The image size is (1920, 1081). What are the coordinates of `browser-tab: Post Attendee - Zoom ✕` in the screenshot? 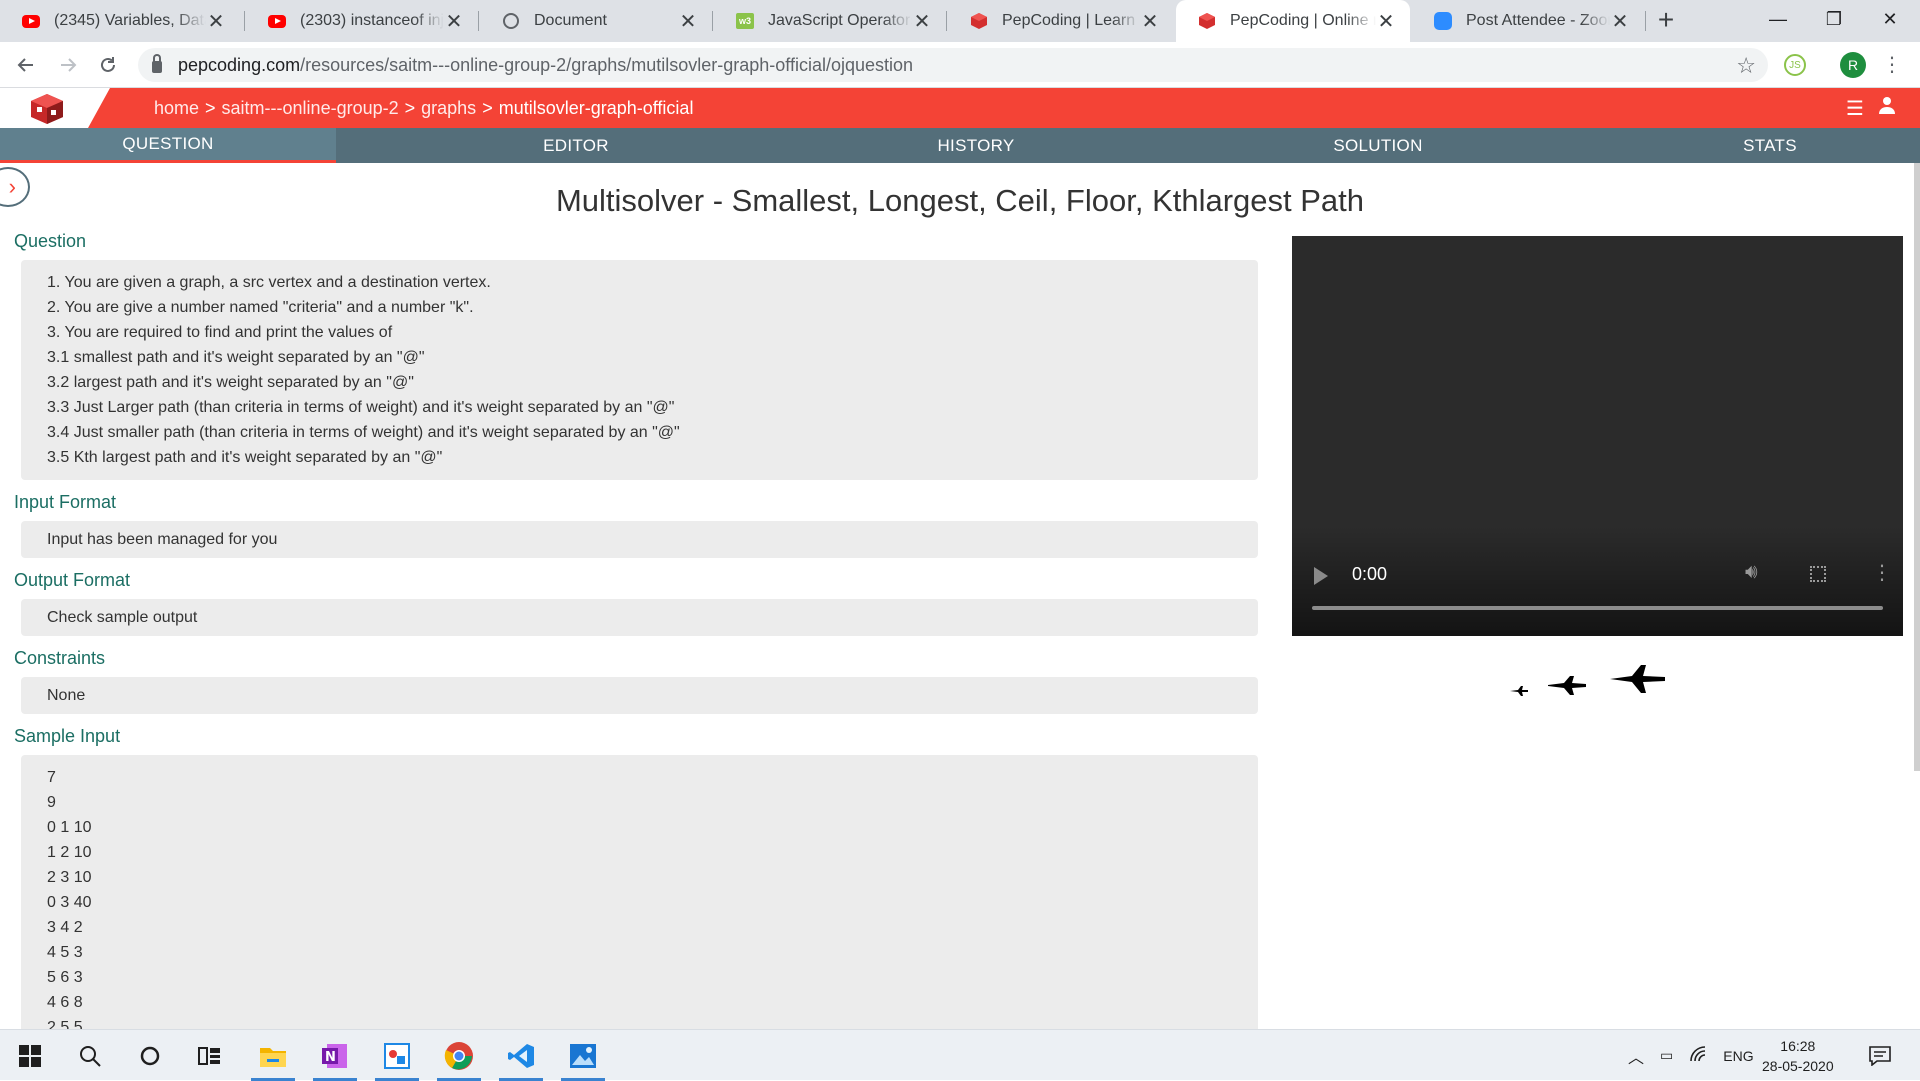 It's located at (1528, 21).